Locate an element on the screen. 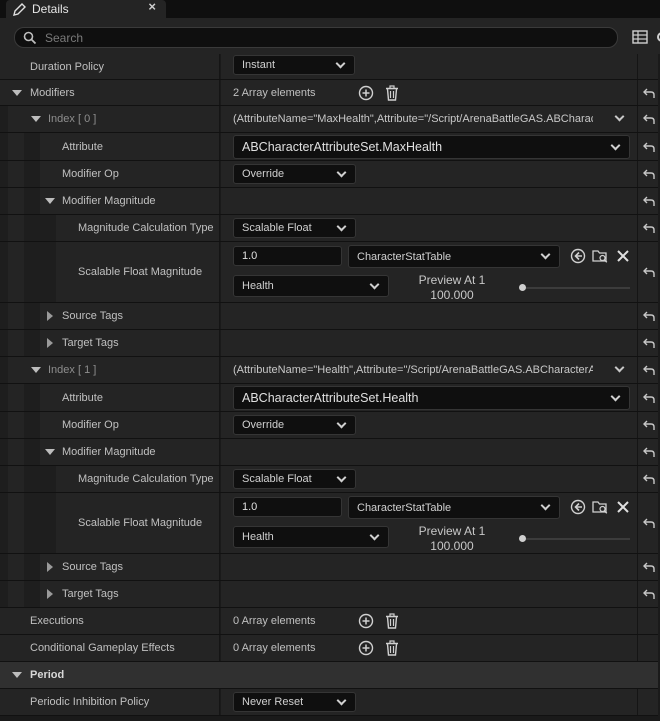  conditional-label: Conditional Gameplay Effects is located at coordinates (102, 648).